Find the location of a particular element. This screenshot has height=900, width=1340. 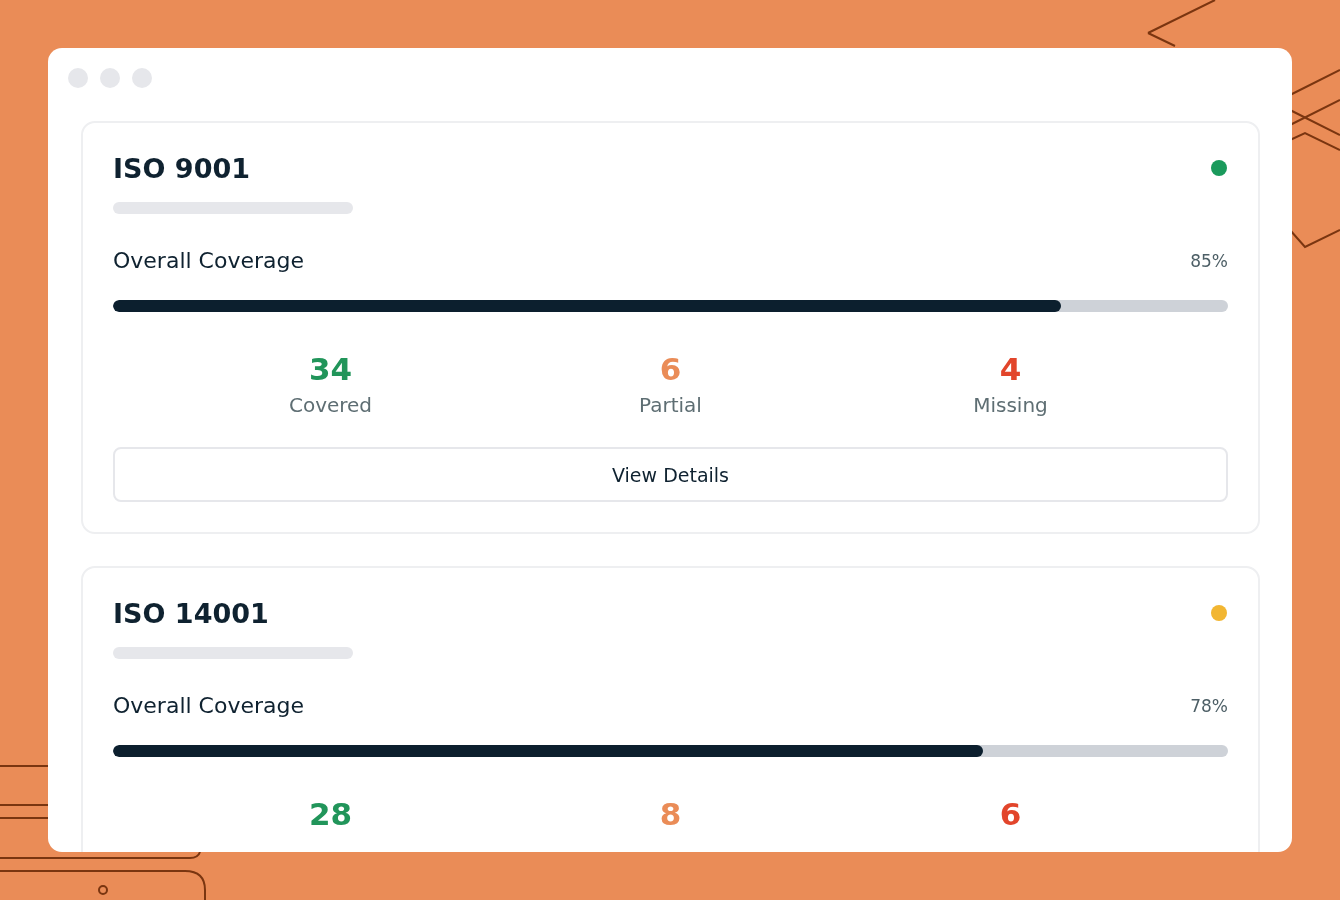

stat-count: 28 is located at coordinates (330, 814).